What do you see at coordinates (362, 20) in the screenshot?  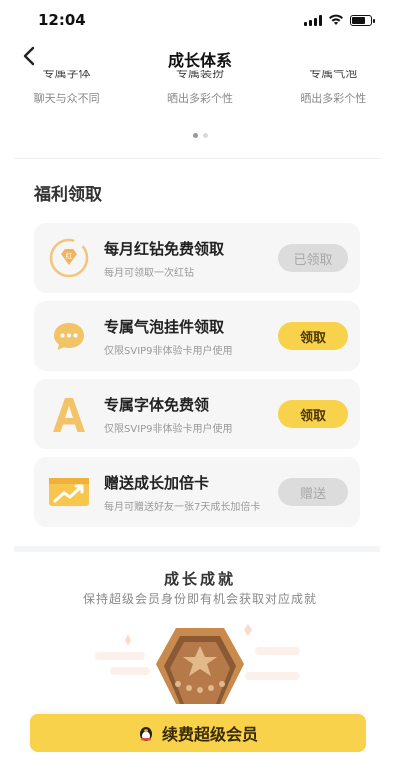 I see `battery-icon` at bounding box center [362, 20].